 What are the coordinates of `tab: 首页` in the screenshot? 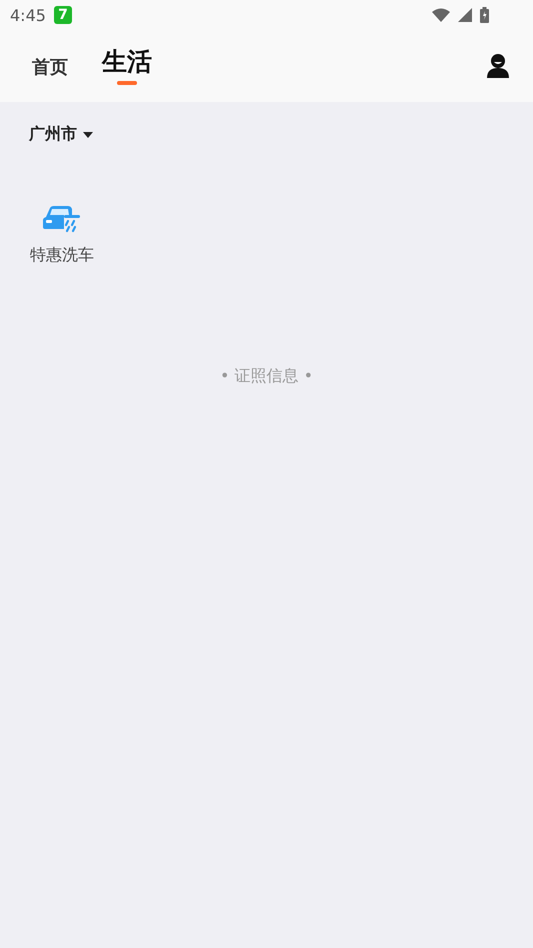 It's located at (50, 68).